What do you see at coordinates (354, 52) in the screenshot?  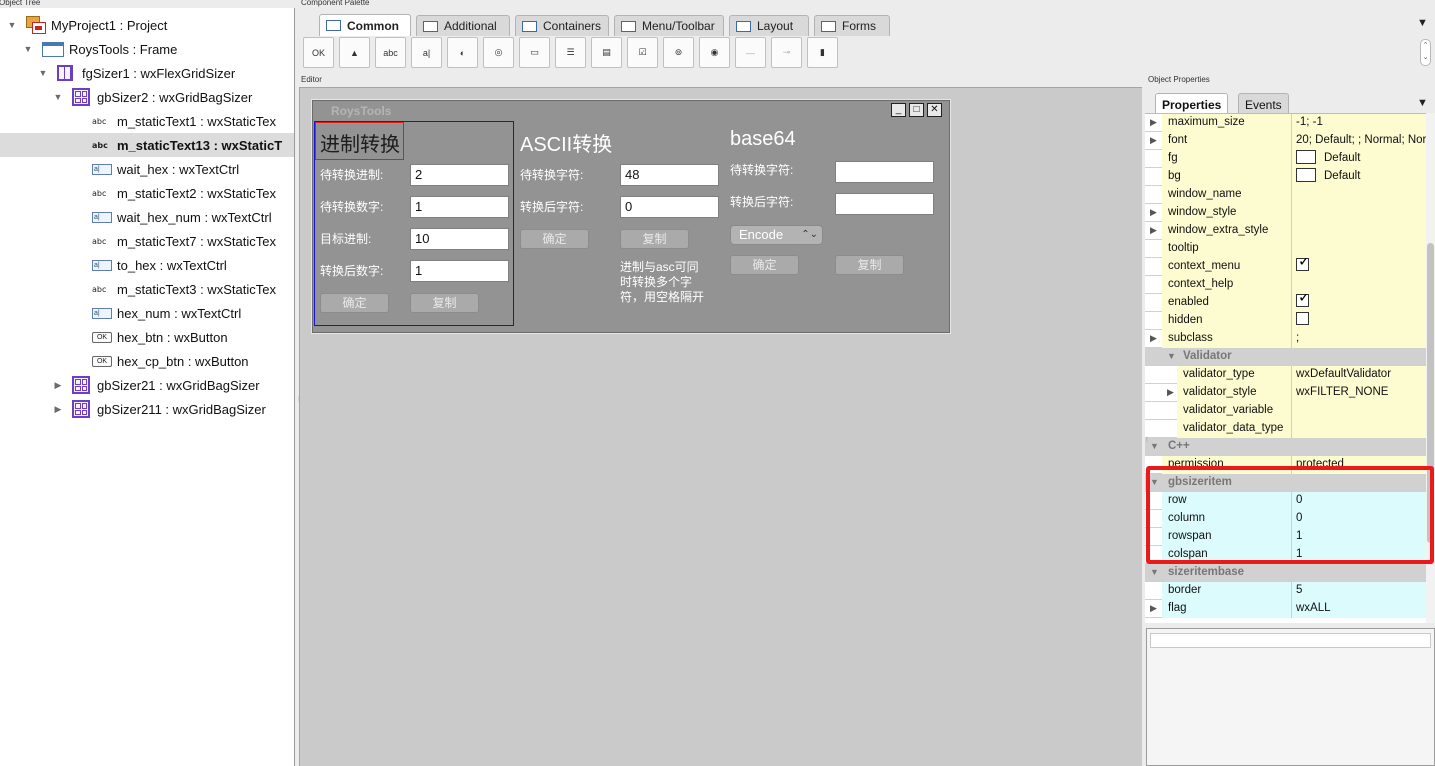 I see `bitmap-button-tool-icon: ▲` at bounding box center [354, 52].